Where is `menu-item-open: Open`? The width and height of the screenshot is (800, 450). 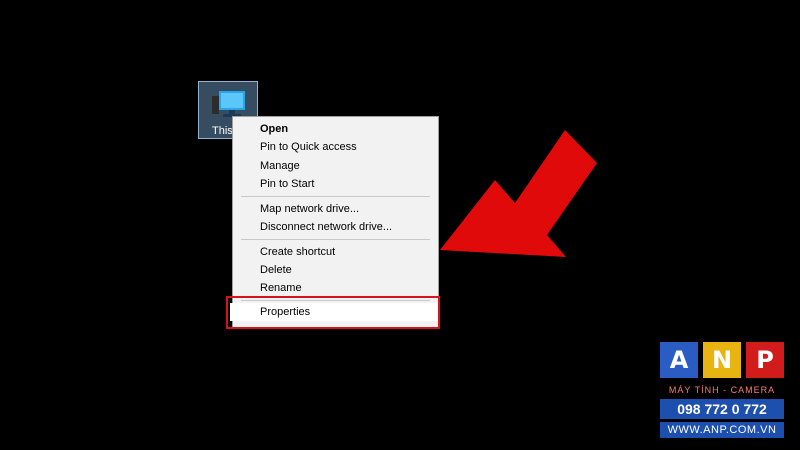
menu-item-open: Open is located at coordinates (335, 129).